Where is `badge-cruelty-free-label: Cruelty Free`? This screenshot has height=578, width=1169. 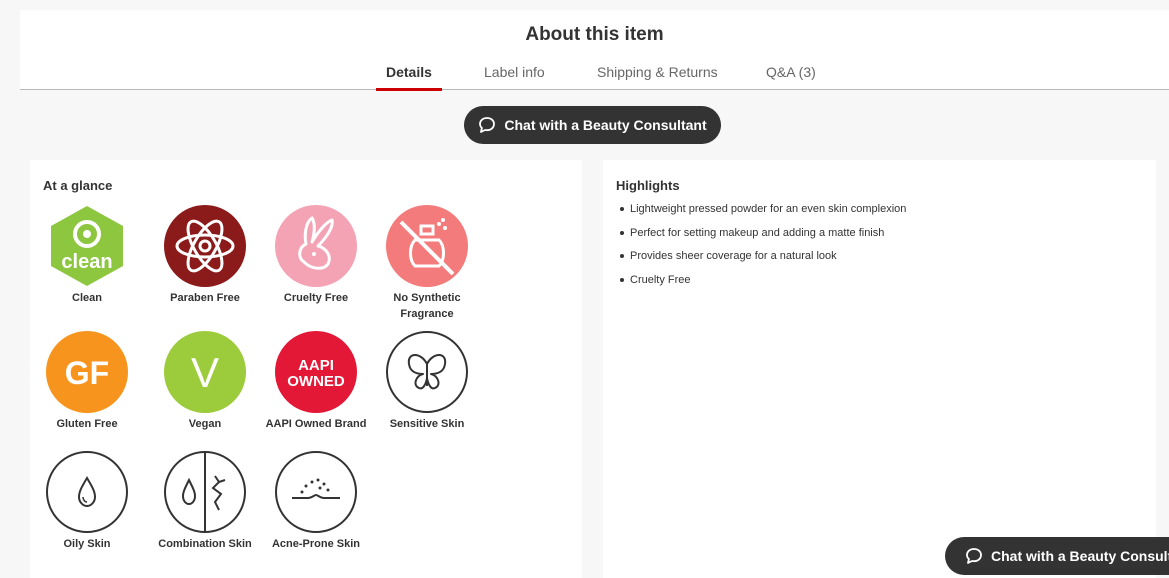 badge-cruelty-free-label: Cruelty Free is located at coordinates (316, 298).